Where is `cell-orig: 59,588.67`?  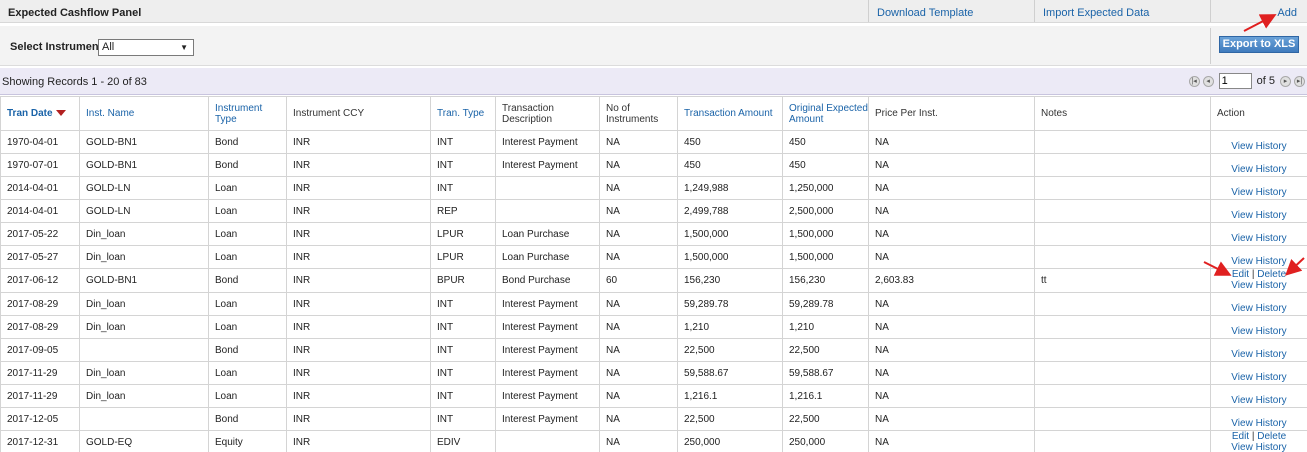
cell-orig: 59,588.67 is located at coordinates (825, 373).